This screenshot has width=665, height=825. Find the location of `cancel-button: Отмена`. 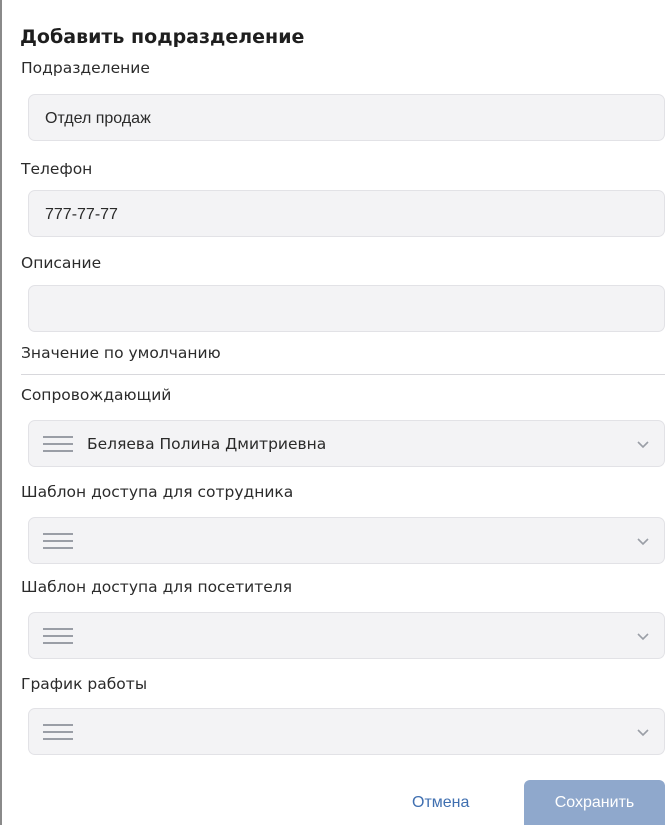

cancel-button: Отмена is located at coordinates (440, 802).